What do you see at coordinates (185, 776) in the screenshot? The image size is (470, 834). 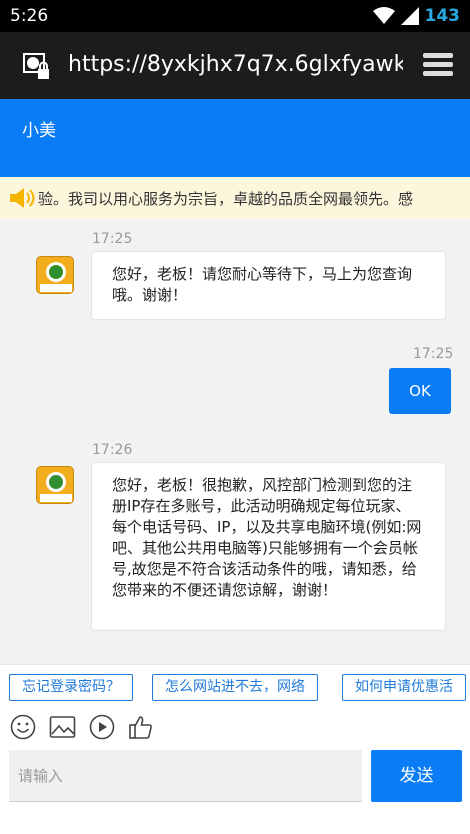 I see `message-input: 请输入` at bounding box center [185, 776].